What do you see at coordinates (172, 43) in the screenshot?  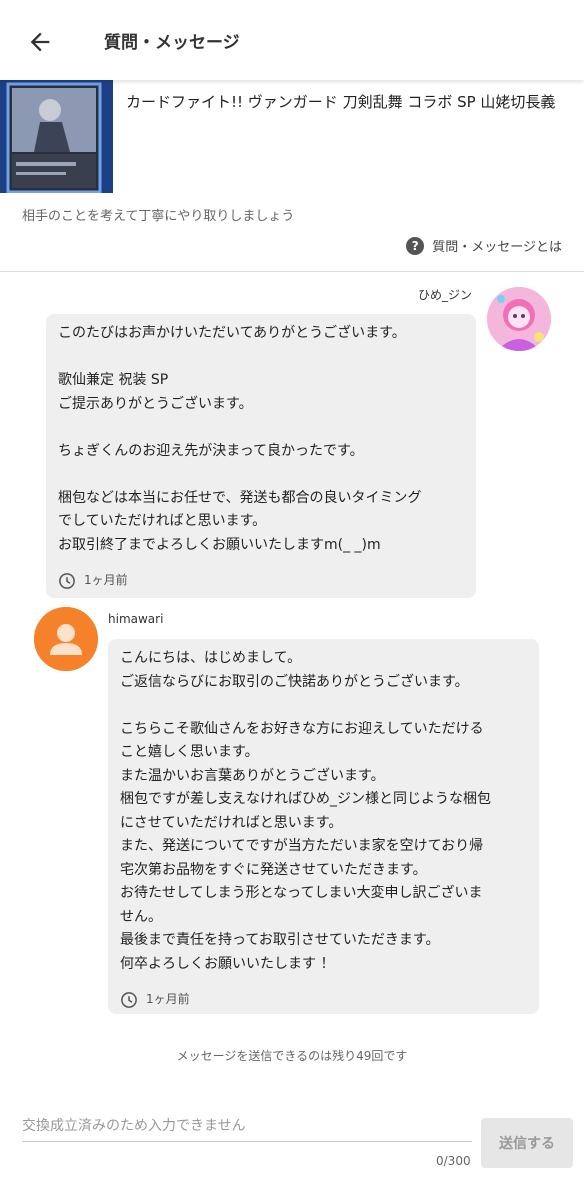 I see `page-title: 質問・メッセージ` at bounding box center [172, 43].